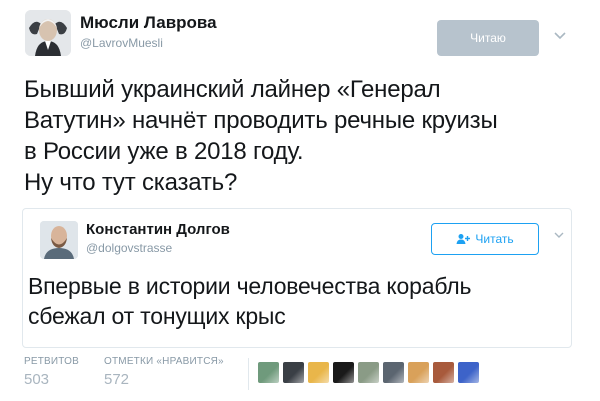 The height and width of the screenshot is (401, 600). What do you see at coordinates (250, 286) in the screenshot?
I see `quoted-line: Впервые в истории человечества корабль` at bounding box center [250, 286].